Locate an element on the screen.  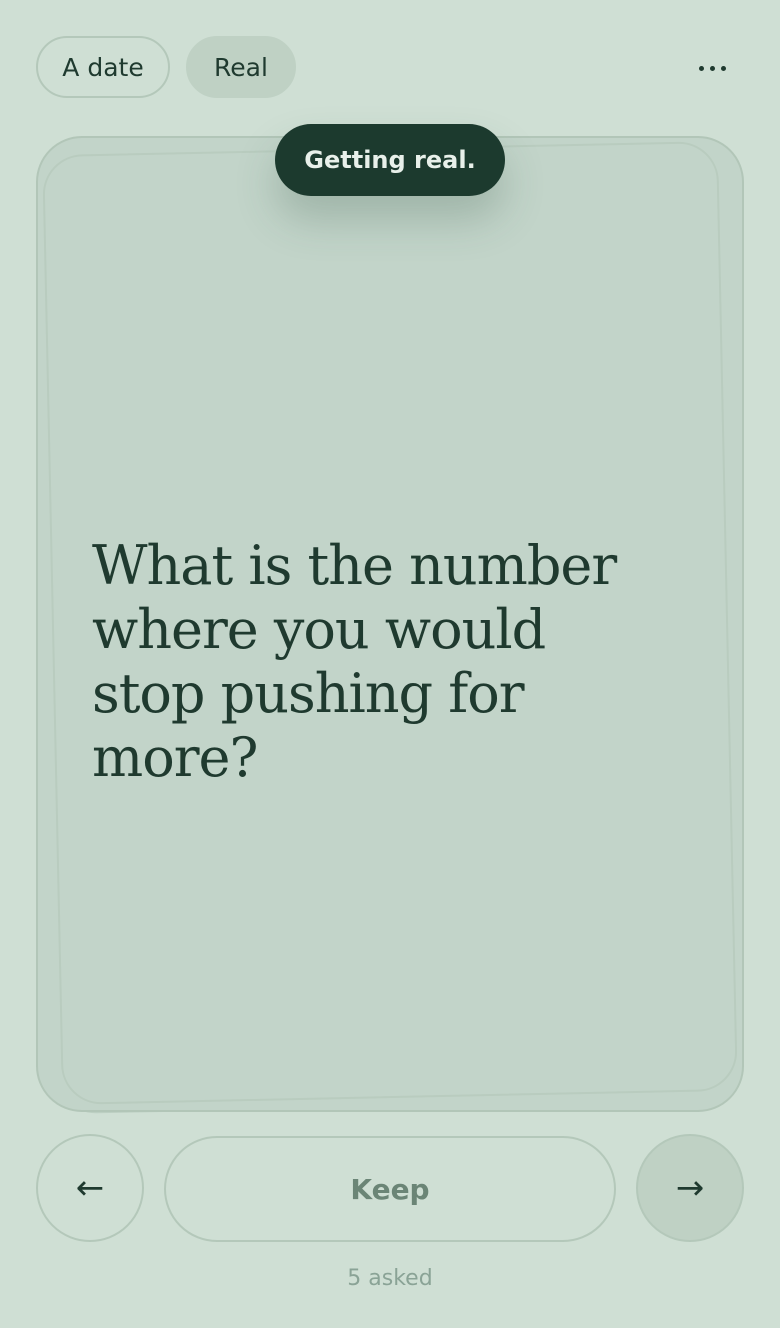
arrow-left-icon: ← is located at coordinates (90, 1188).